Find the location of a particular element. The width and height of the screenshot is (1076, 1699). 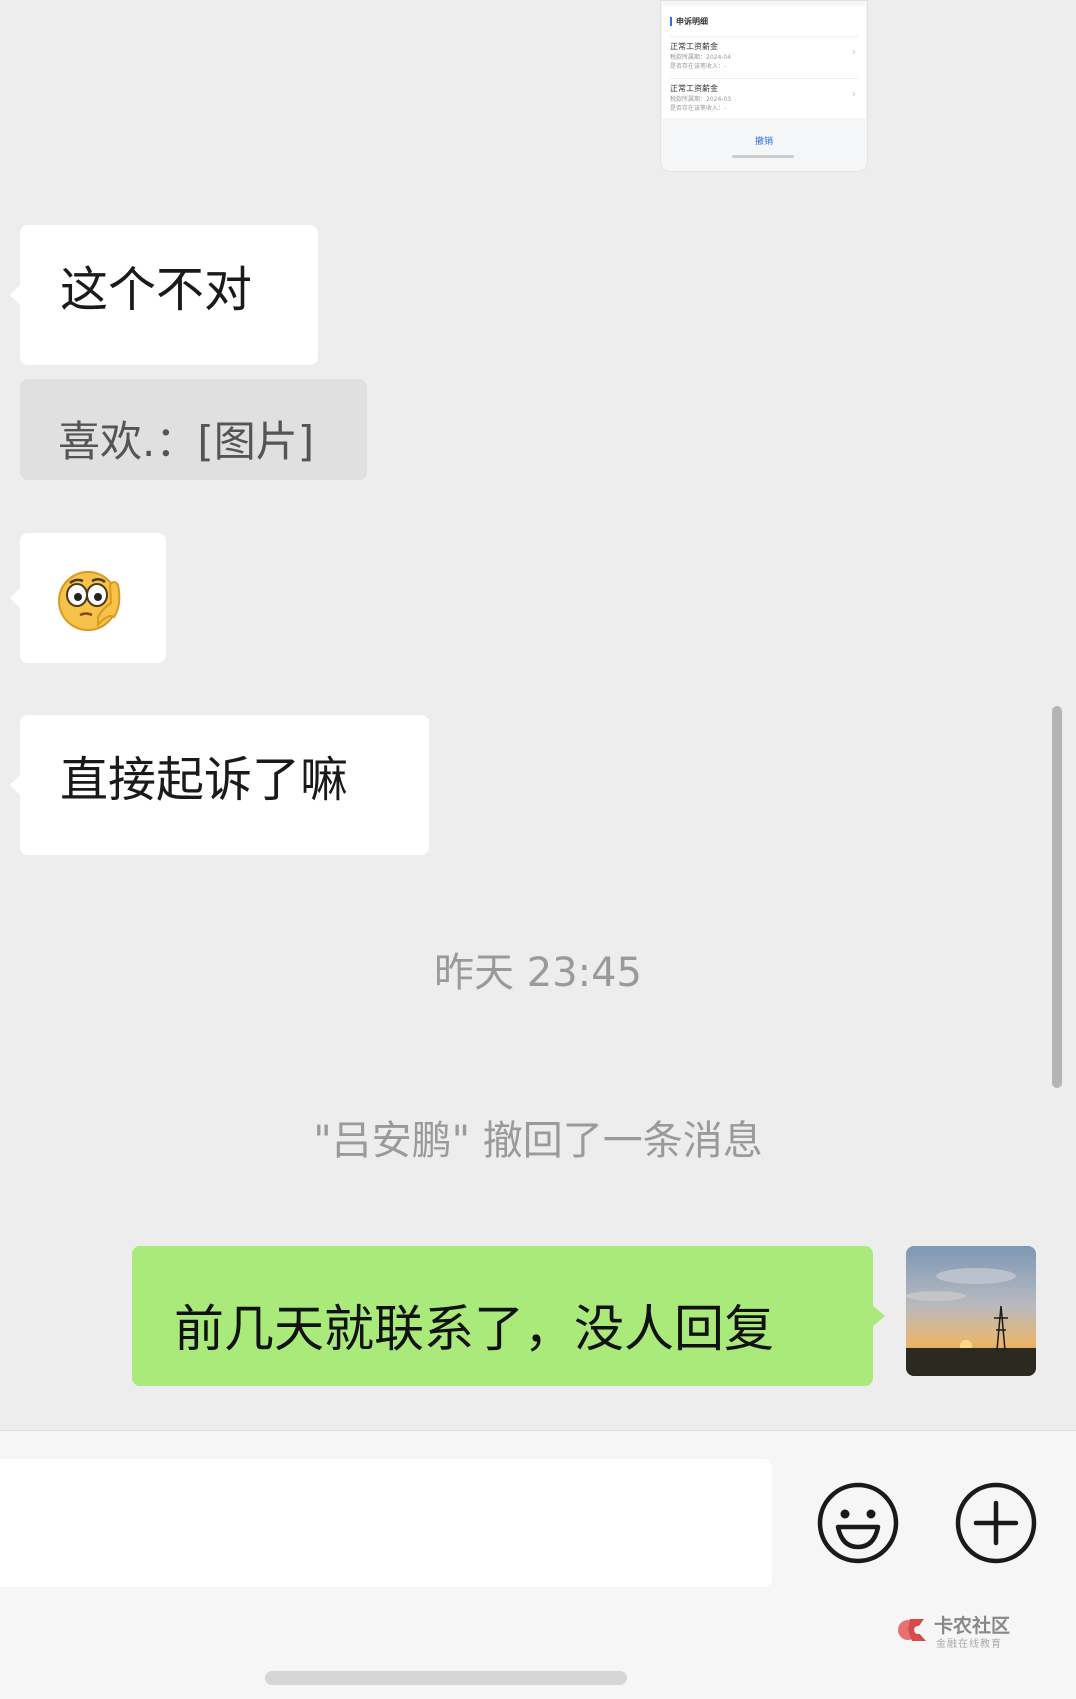

thumb-row-period: 税款所属期：2024-04 is located at coordinates (701, 57).